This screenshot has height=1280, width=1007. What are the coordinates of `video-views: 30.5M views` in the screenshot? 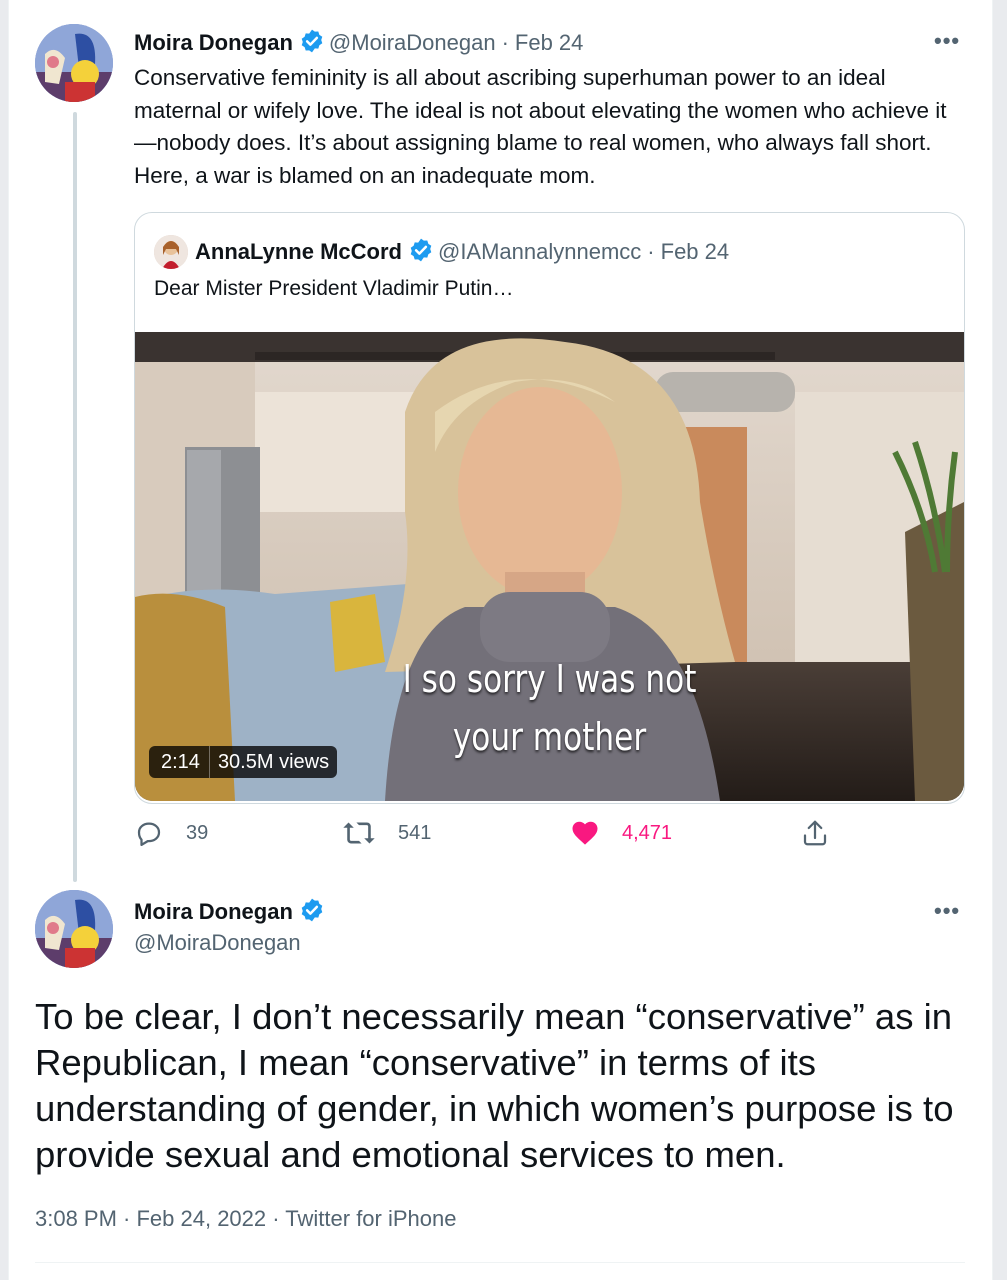 It's located at (272, 762).